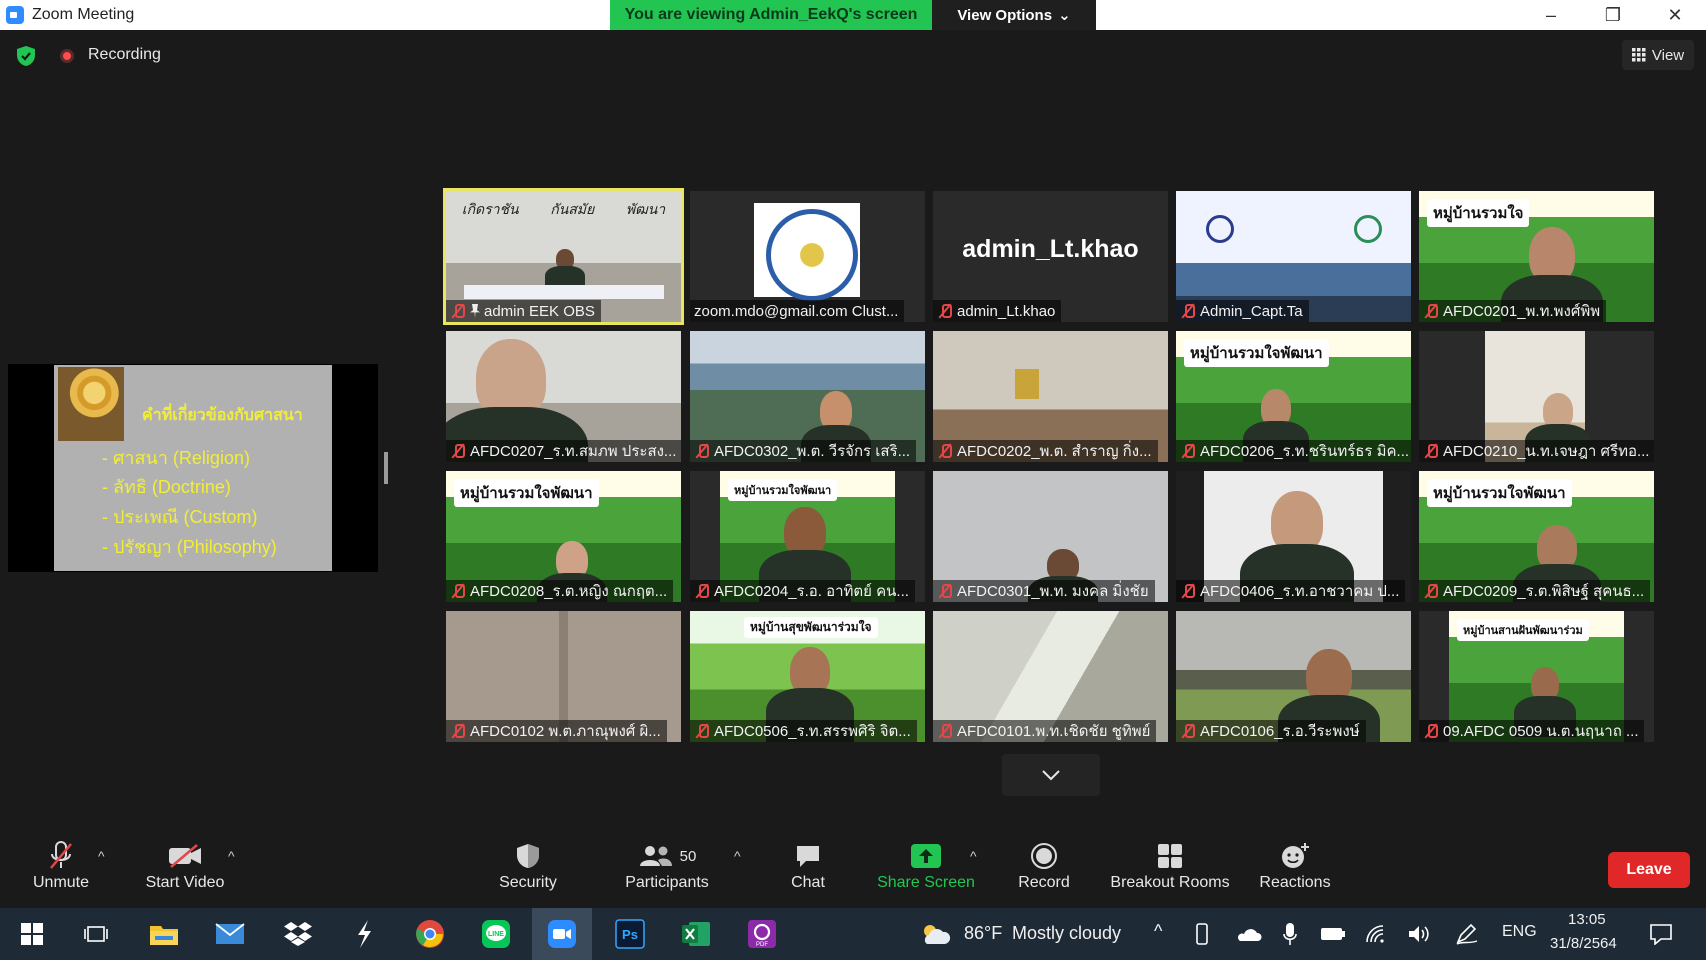 This screenshot has width=1706, height=960. I want to click on virtual-background-banner: หมู่บ้านรวมใจพัฒนา, so click(783, 490).